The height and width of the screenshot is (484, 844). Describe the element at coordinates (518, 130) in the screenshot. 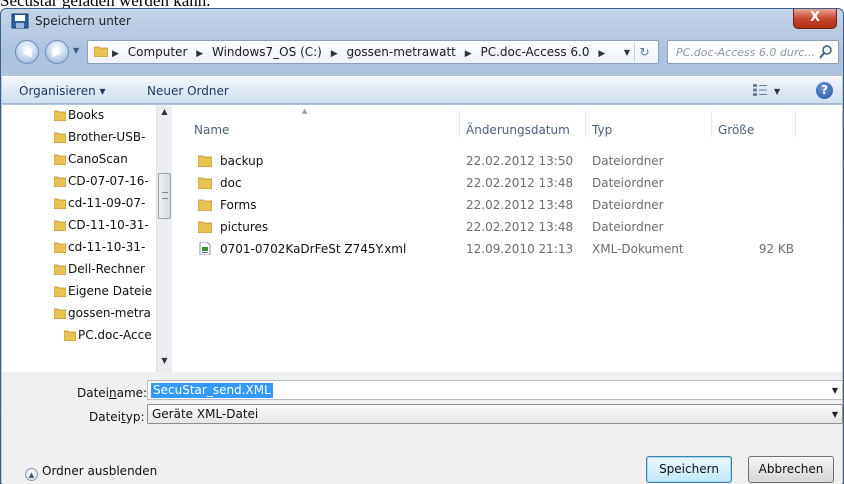

I see `column-header-label: Änderungsdatum` at that location.